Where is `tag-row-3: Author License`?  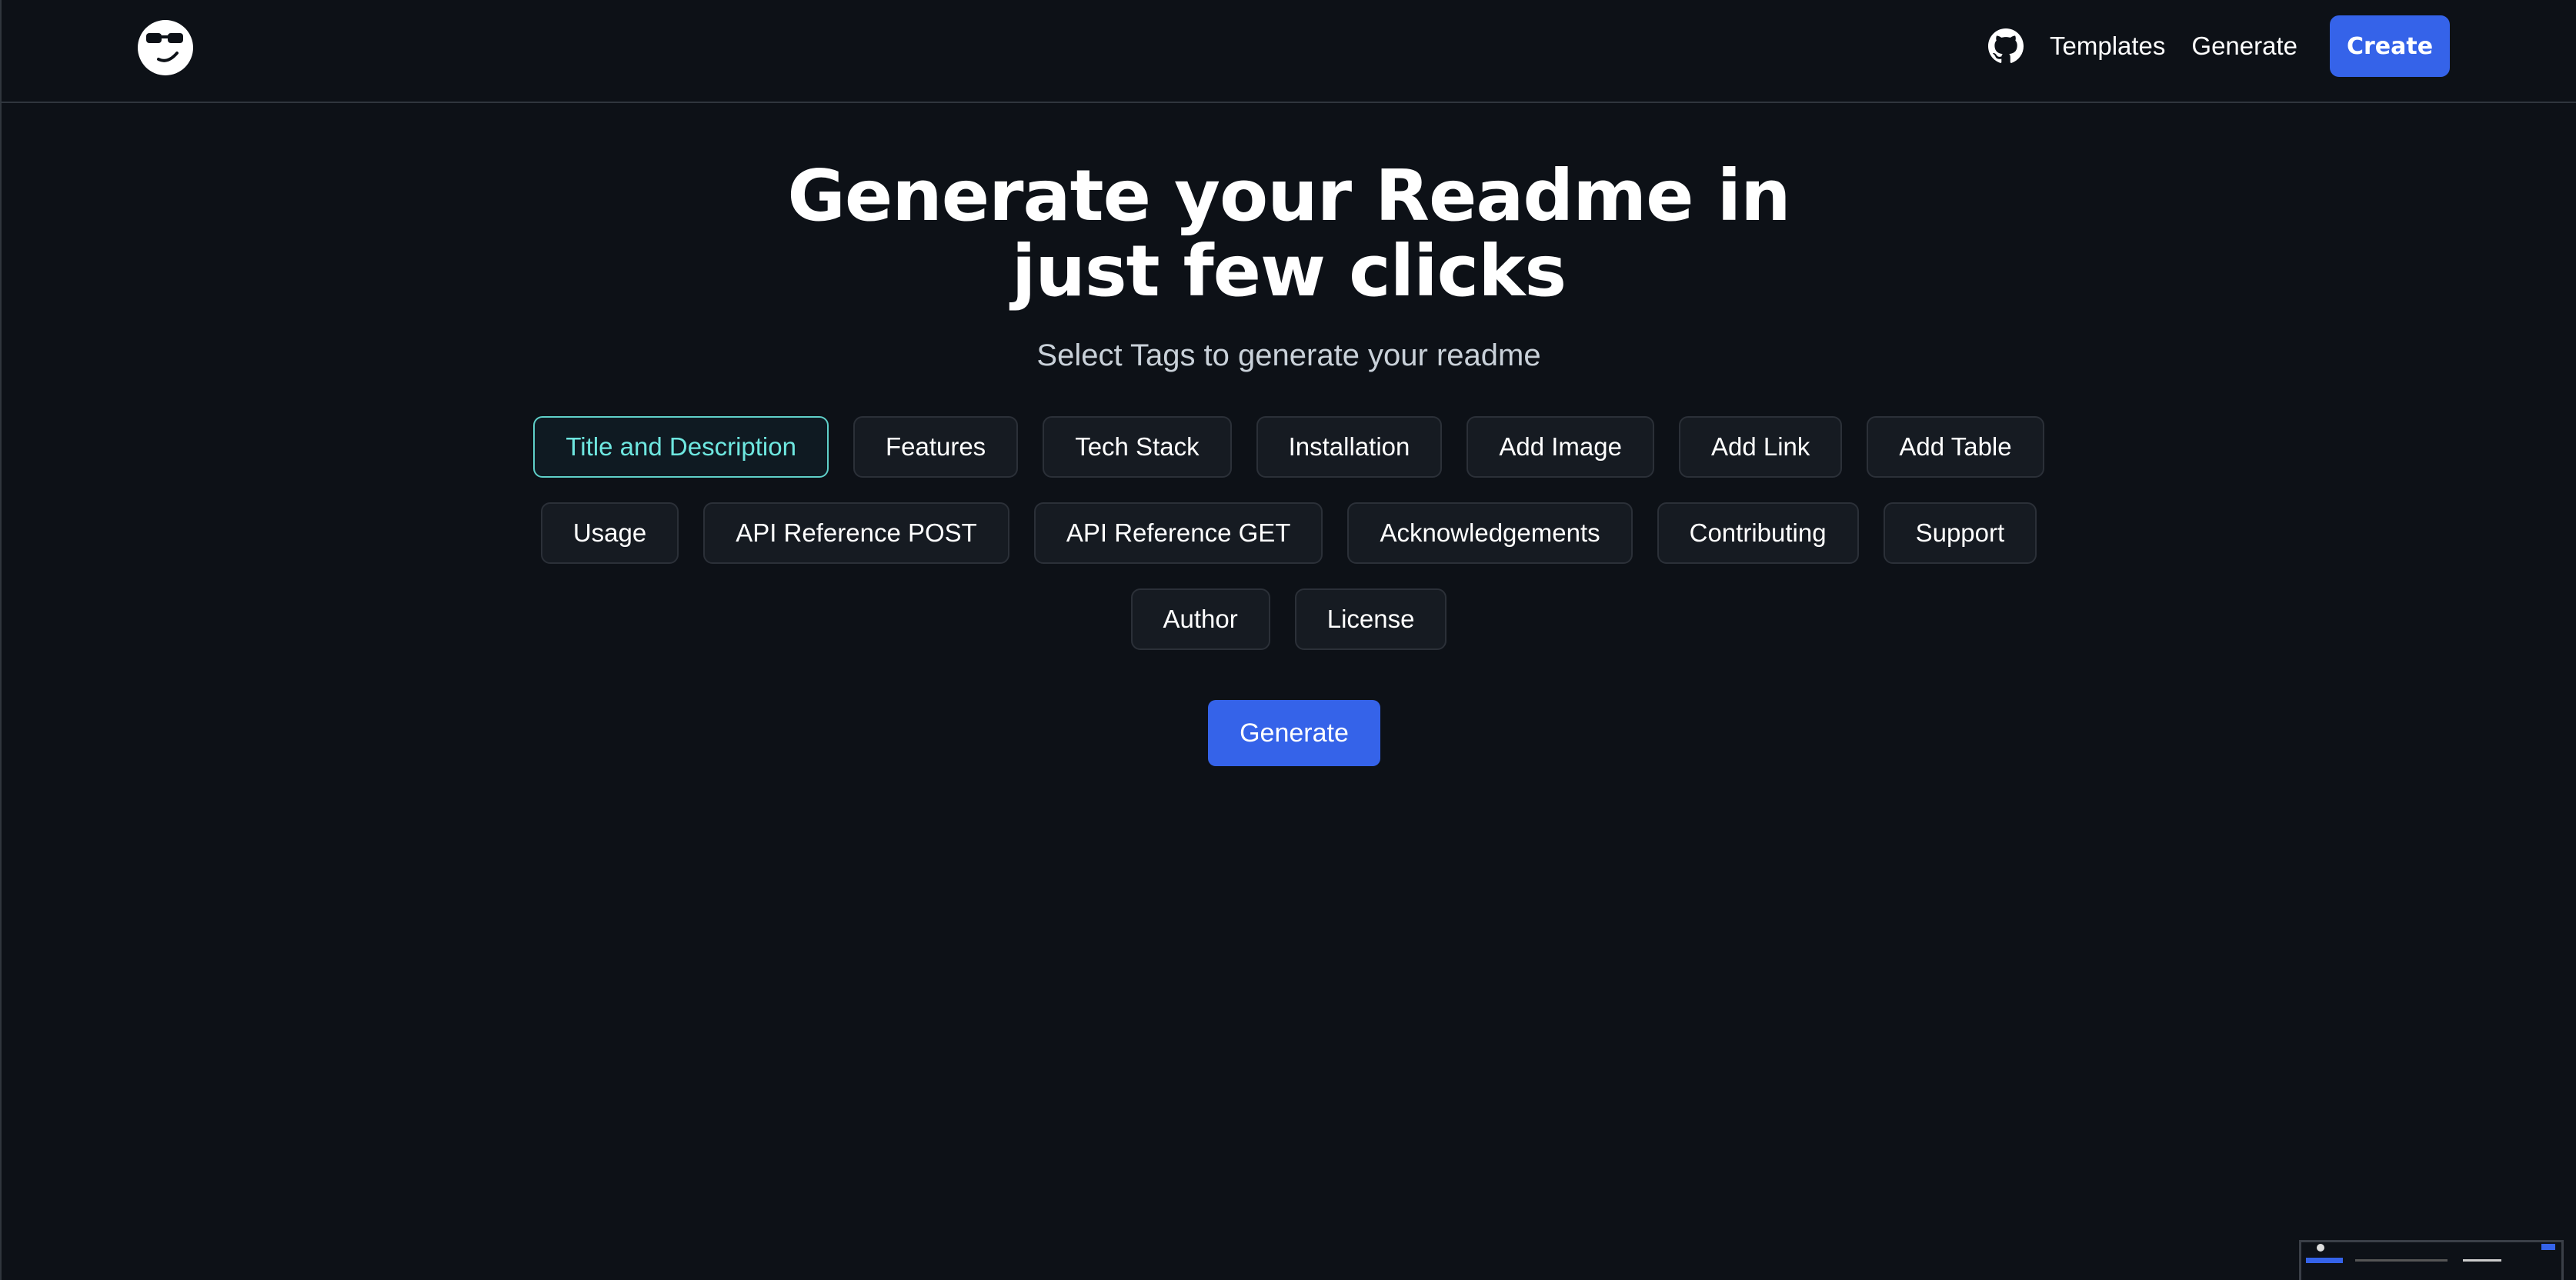
tag-row-3: Author License is located at coordinates (1288, 619).